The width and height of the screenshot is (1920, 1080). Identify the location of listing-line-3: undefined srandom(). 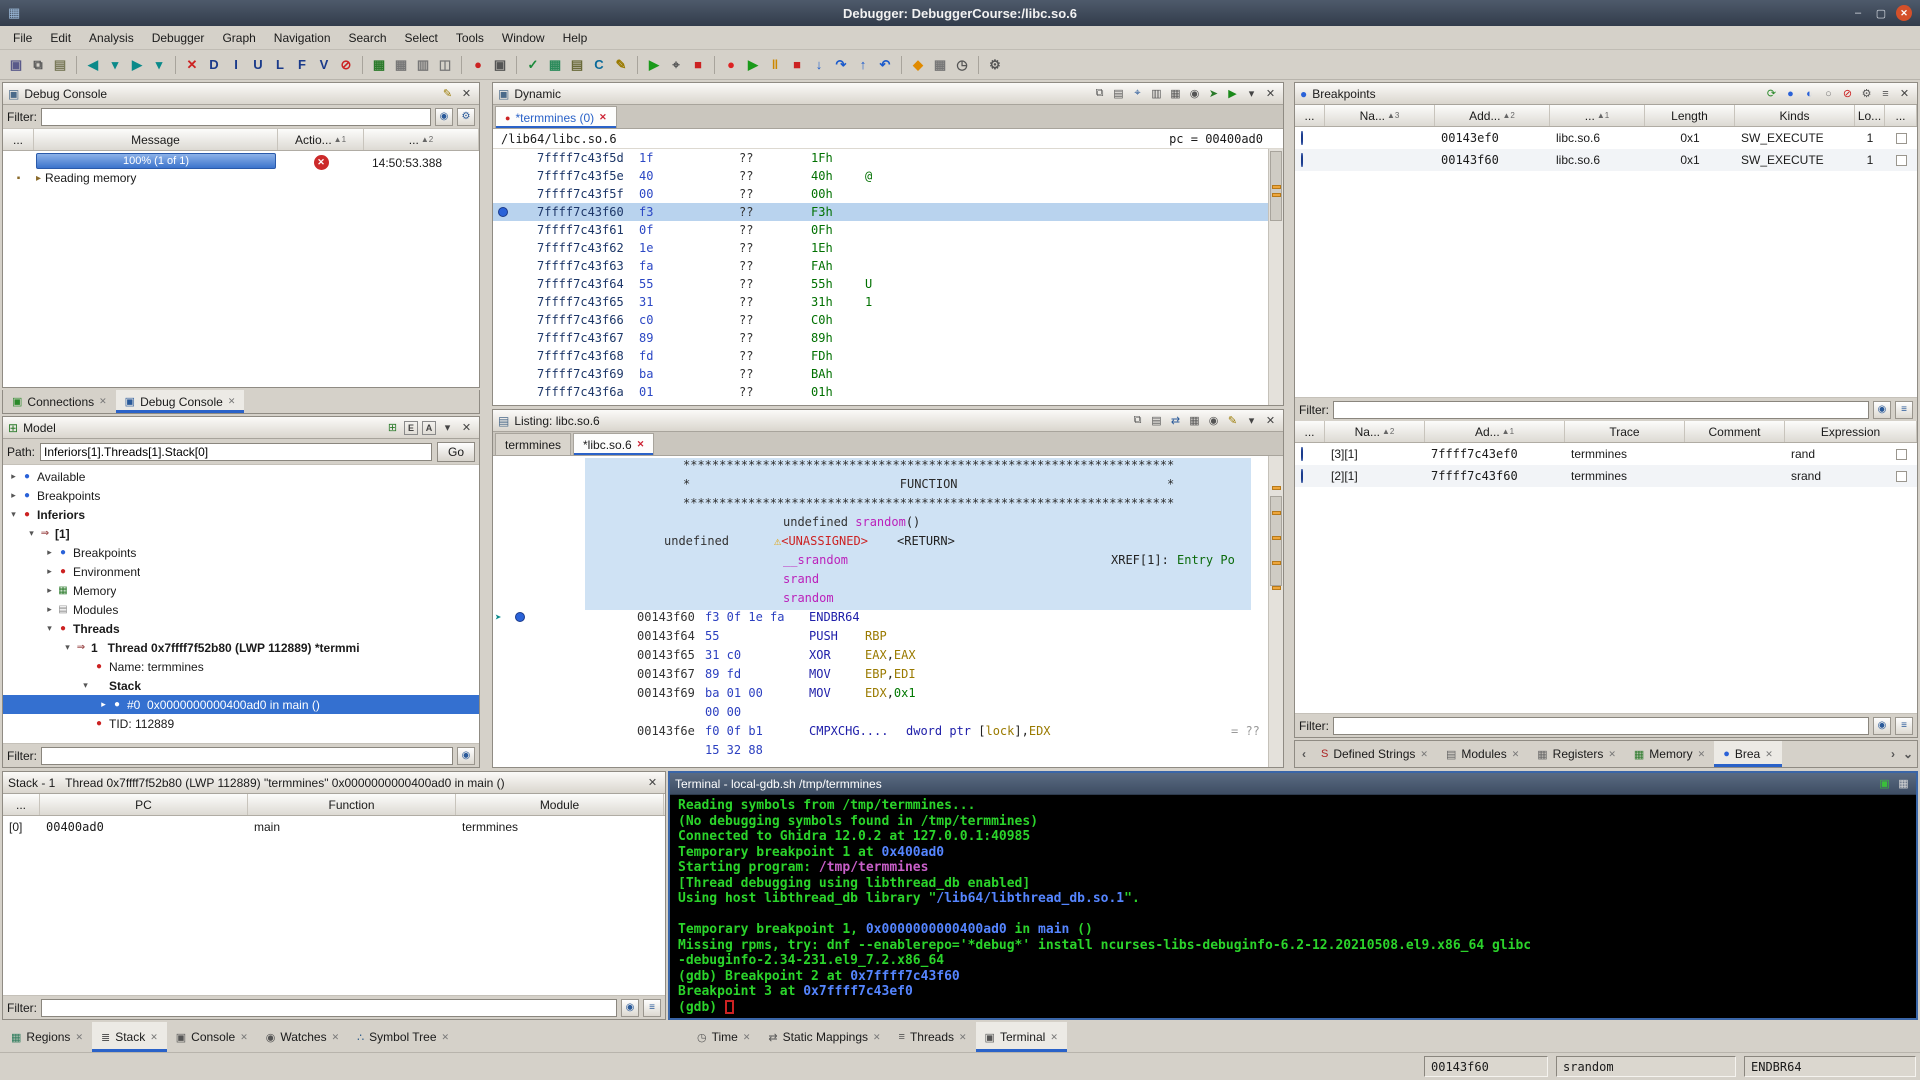
(880, 522).